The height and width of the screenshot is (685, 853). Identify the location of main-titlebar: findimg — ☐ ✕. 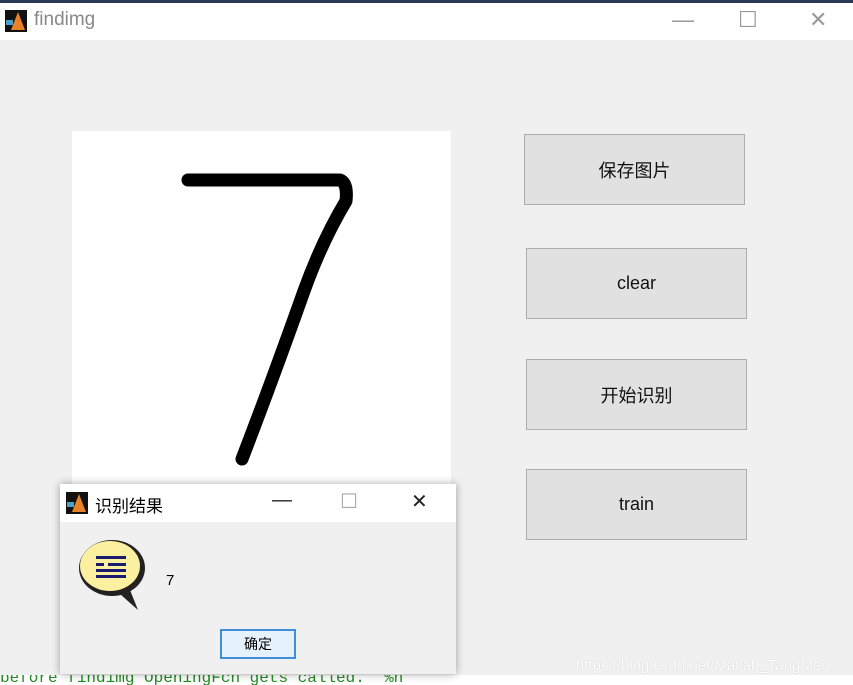
(426, 20).